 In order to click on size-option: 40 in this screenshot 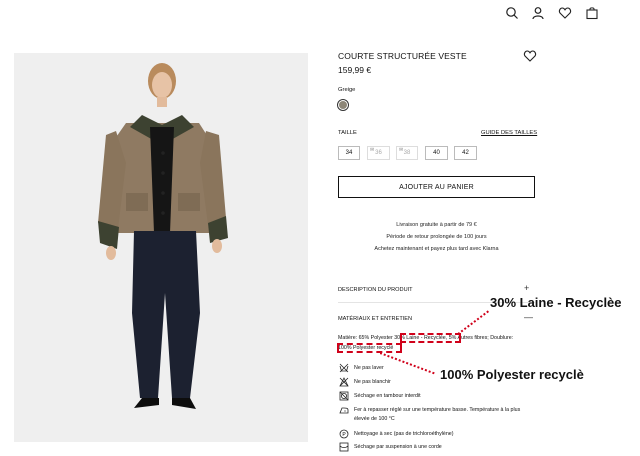, I will do `click(436, 153)`.